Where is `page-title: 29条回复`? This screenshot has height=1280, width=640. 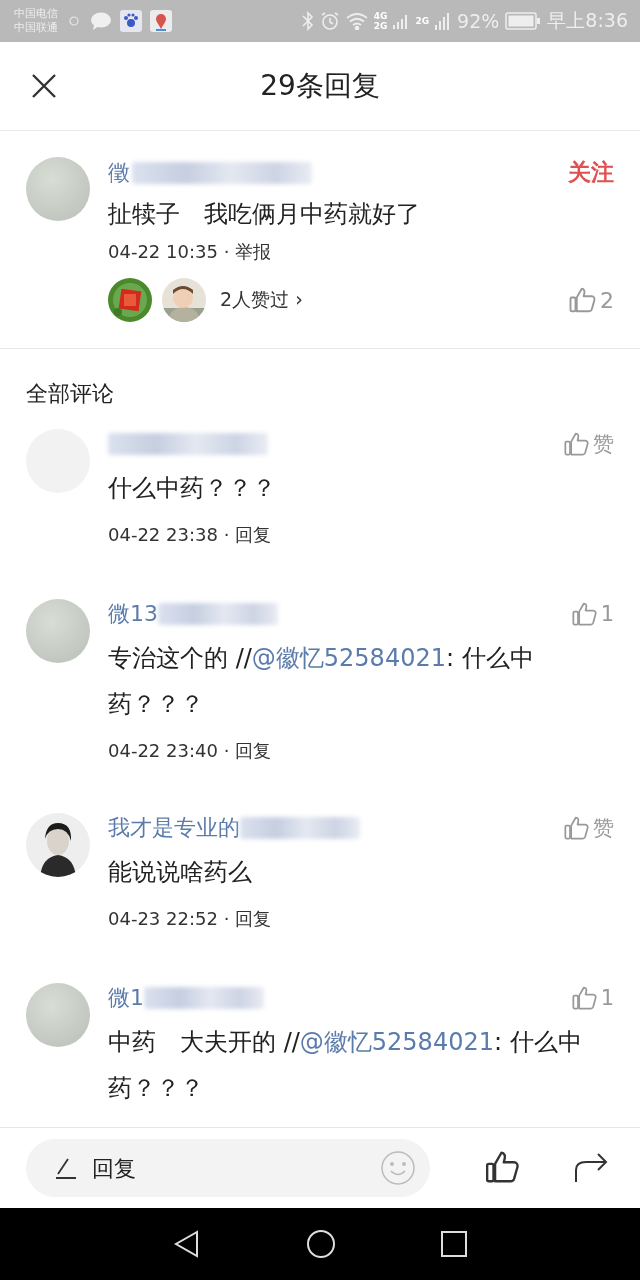
page-title: 29条回复 is located at coordinates (320, 86).